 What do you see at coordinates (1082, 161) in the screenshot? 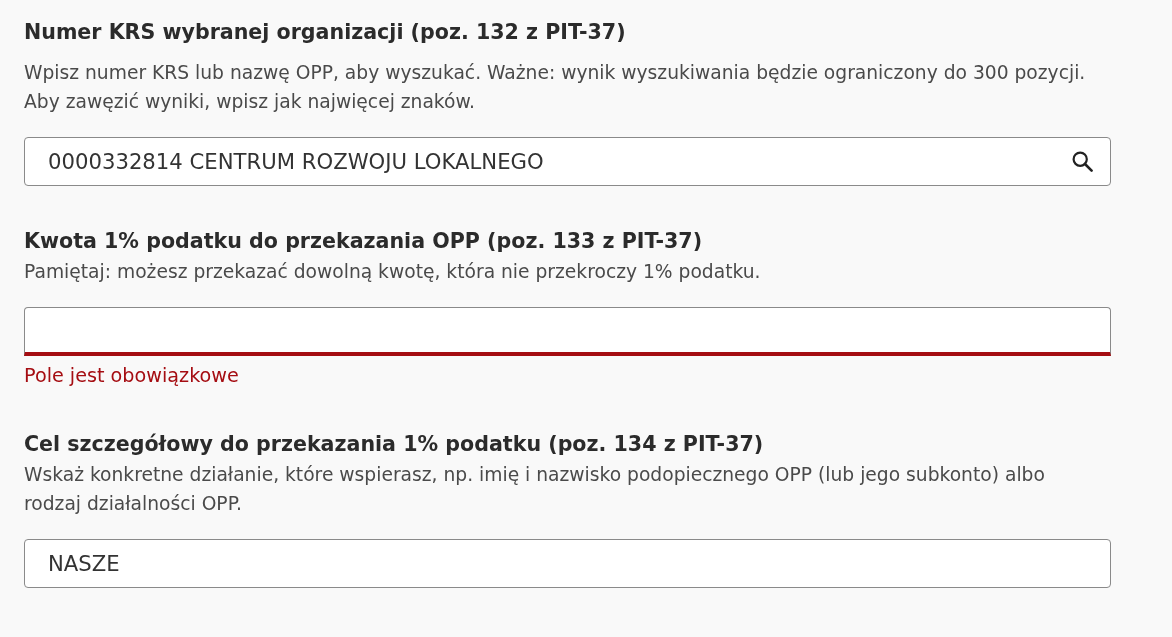
I see `search-icon` at bounding box center [1082, 161].